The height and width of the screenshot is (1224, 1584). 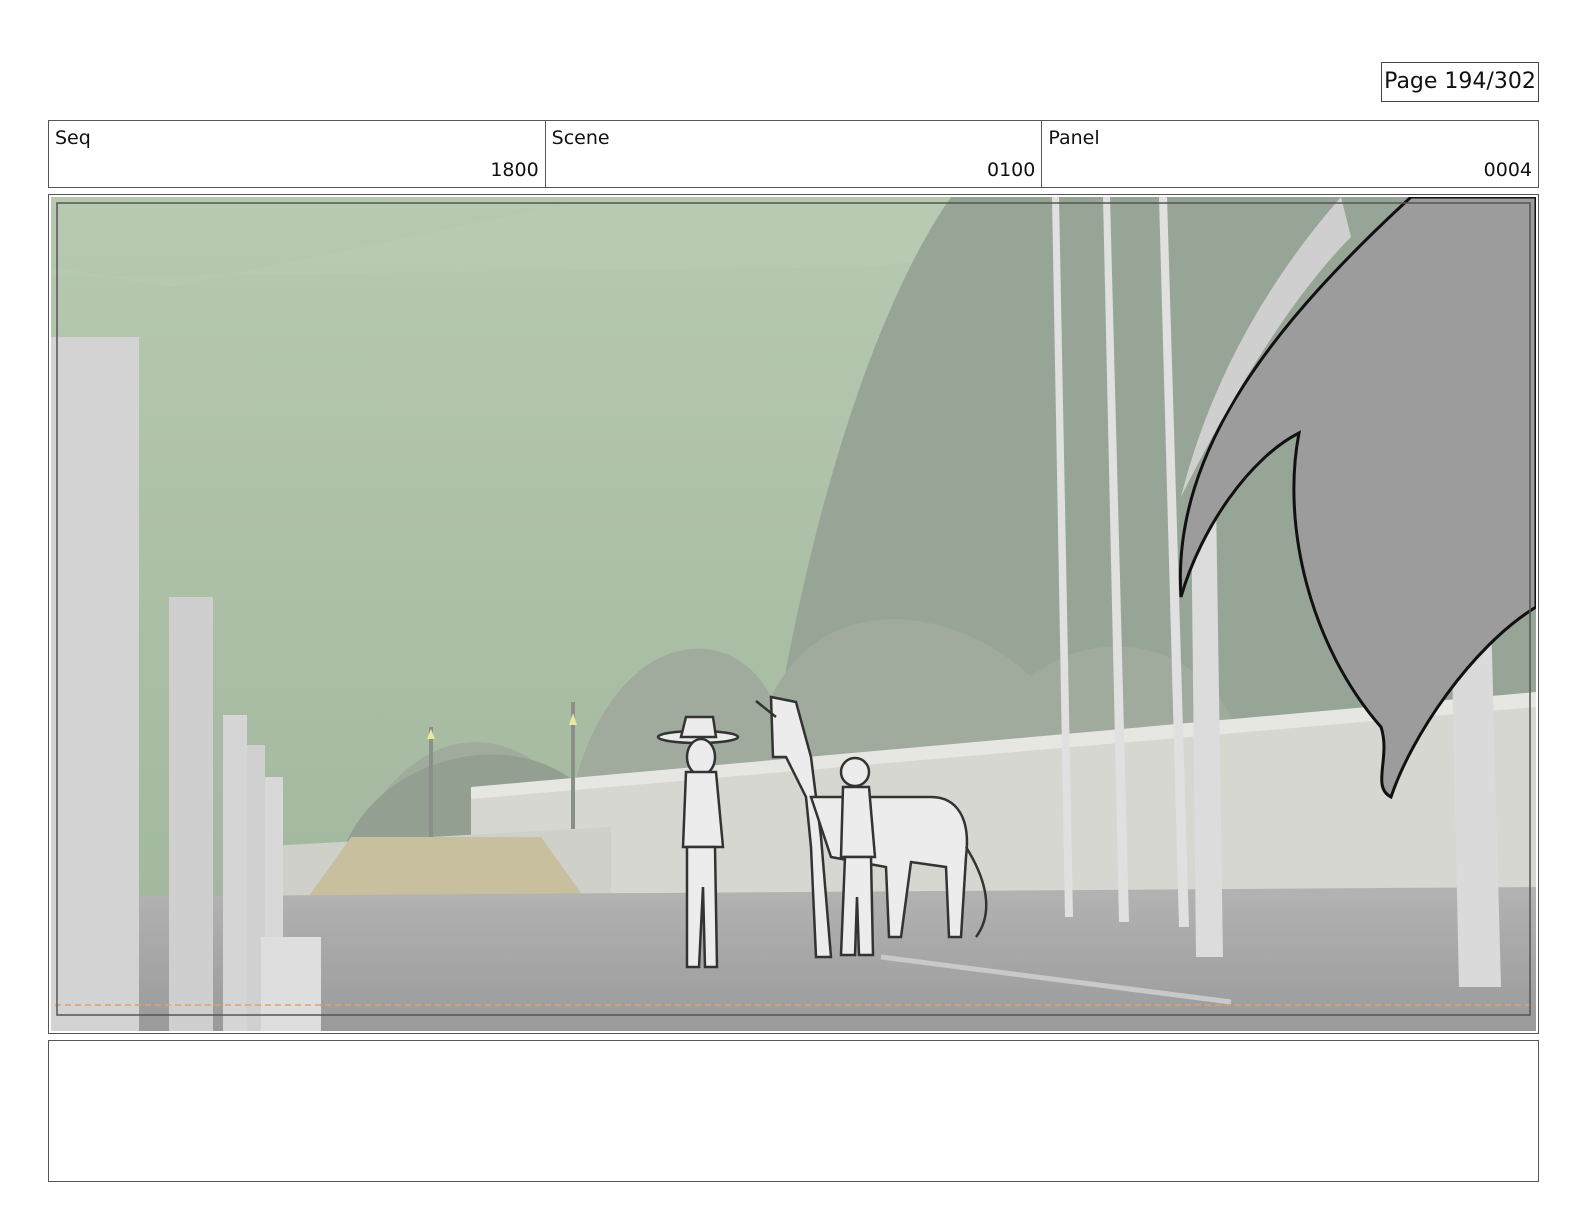 What do you see at coordinates (580, 138) in the screenshot?
I see `scene-label: Scene` at bounding box center [580, 138].